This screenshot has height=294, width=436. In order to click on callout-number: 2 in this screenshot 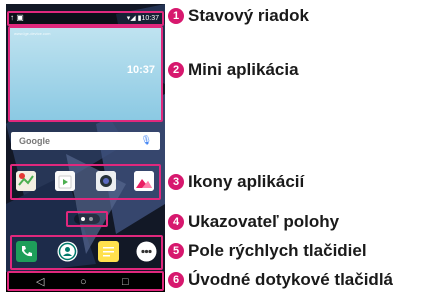, I will do `click(176, 70)`.